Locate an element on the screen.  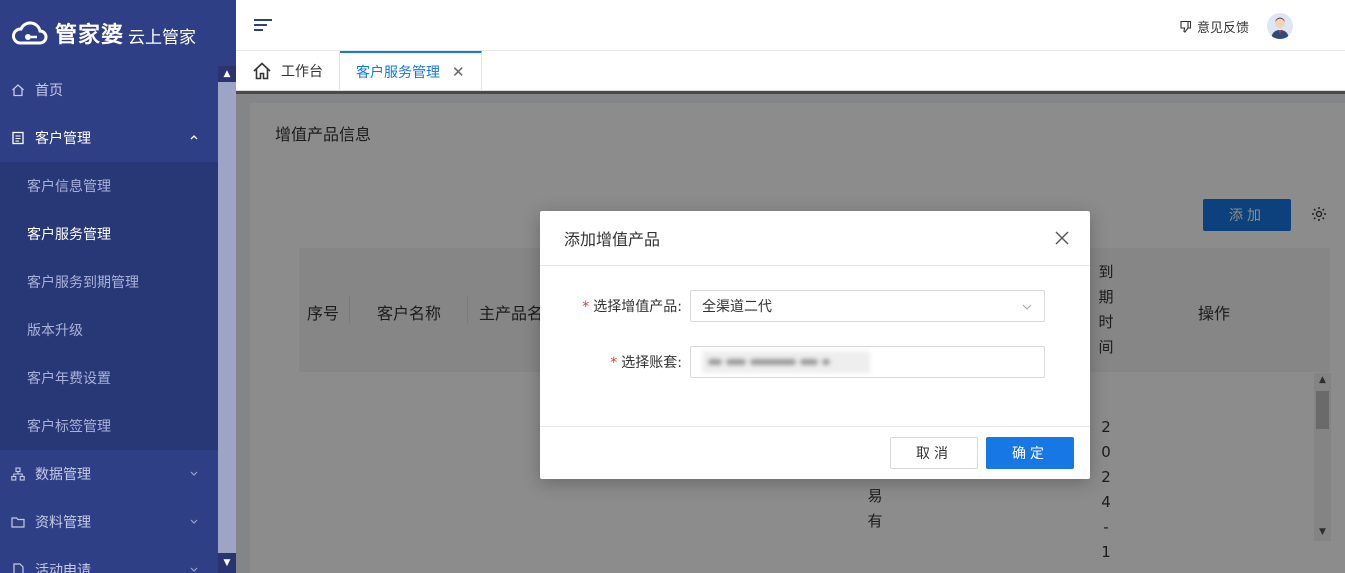
dialog-footer: 取消 确定 is located at coordinates (815, 452).